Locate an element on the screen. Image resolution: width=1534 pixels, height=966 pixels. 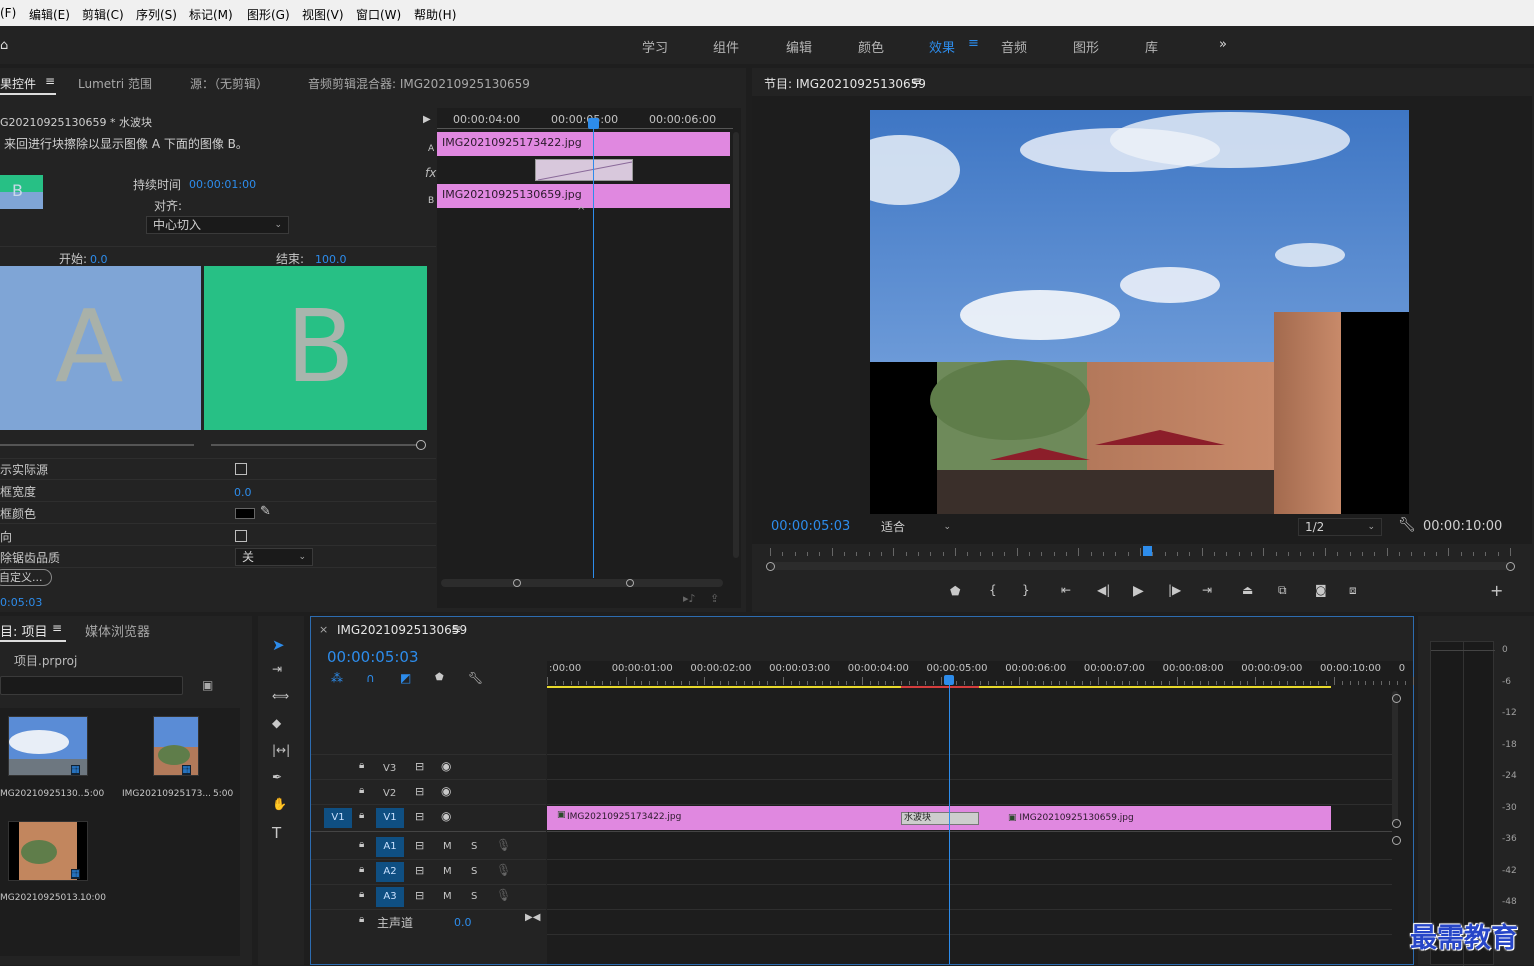
workspace-libraries: 库 is located at coordinates (1151, 46).